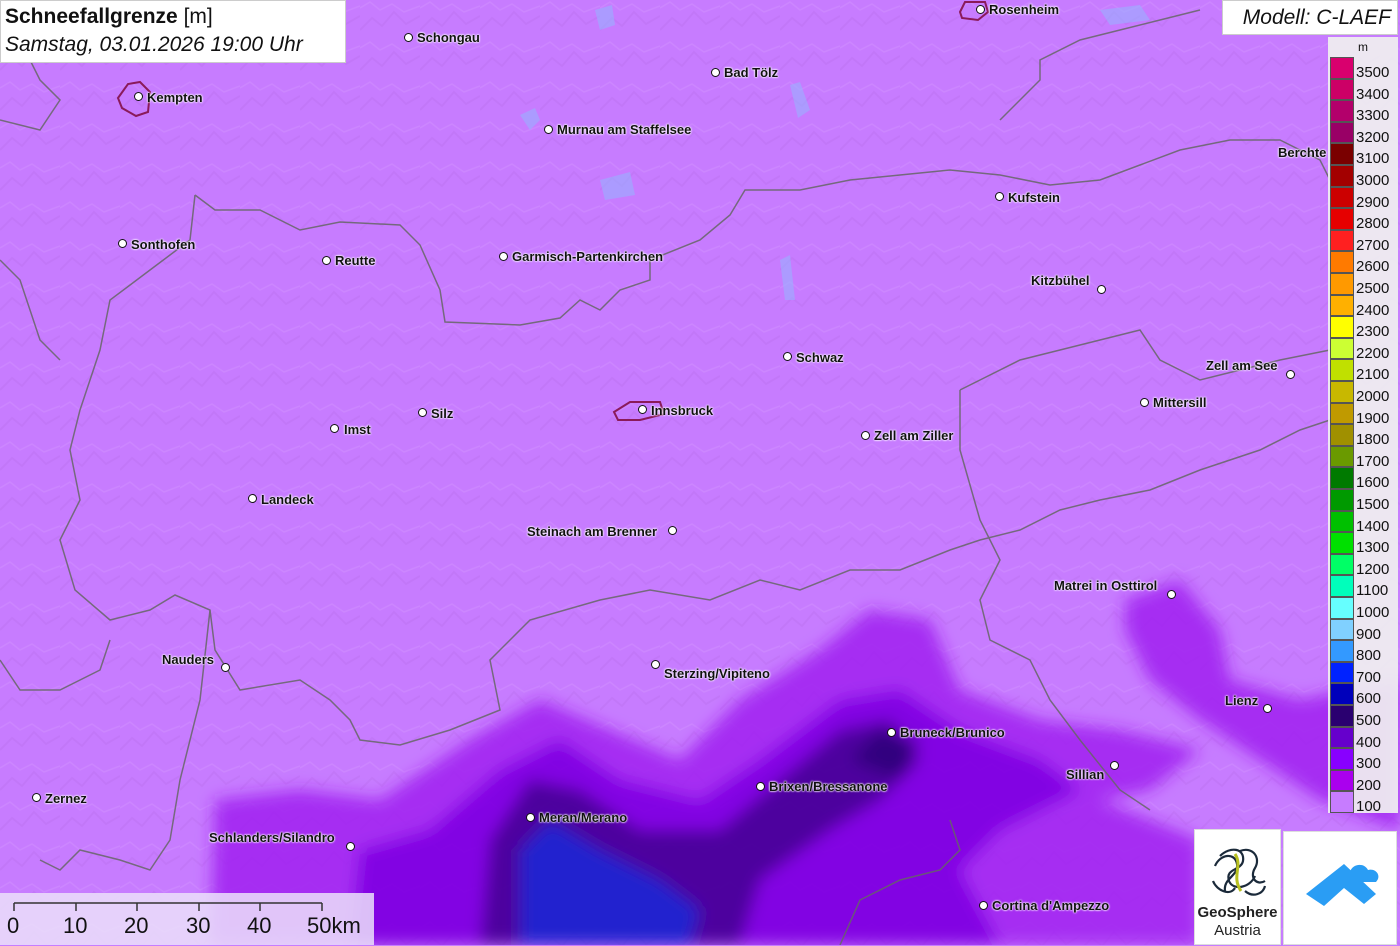 The image size is (1400, 946). I want to click on legend-item: 3400, so click(1363, 90).